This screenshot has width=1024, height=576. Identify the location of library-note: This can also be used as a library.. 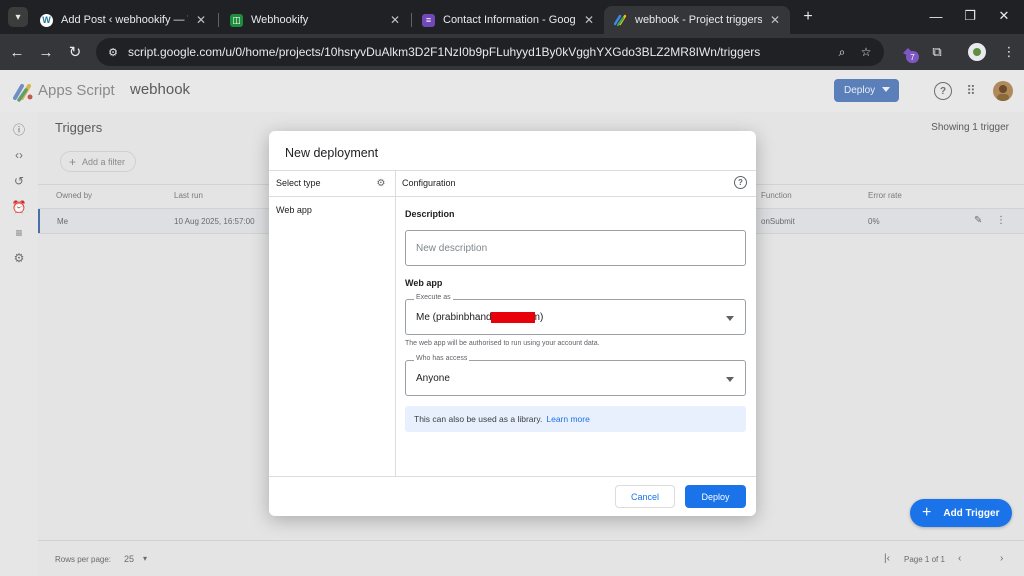
(478, 419).